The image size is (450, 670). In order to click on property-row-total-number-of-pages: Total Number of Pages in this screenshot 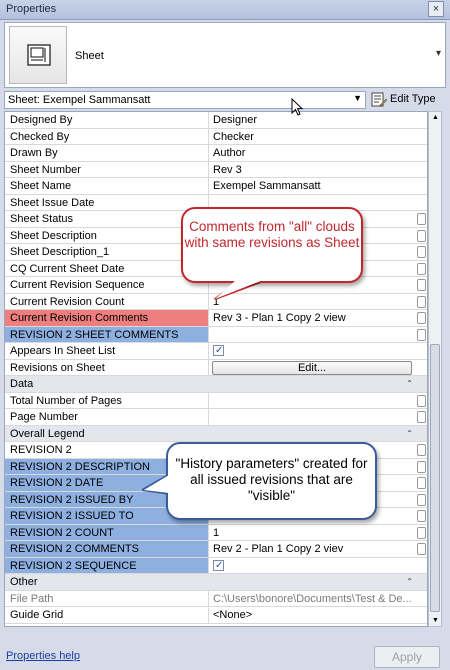, I will do `click(216, 400)`.